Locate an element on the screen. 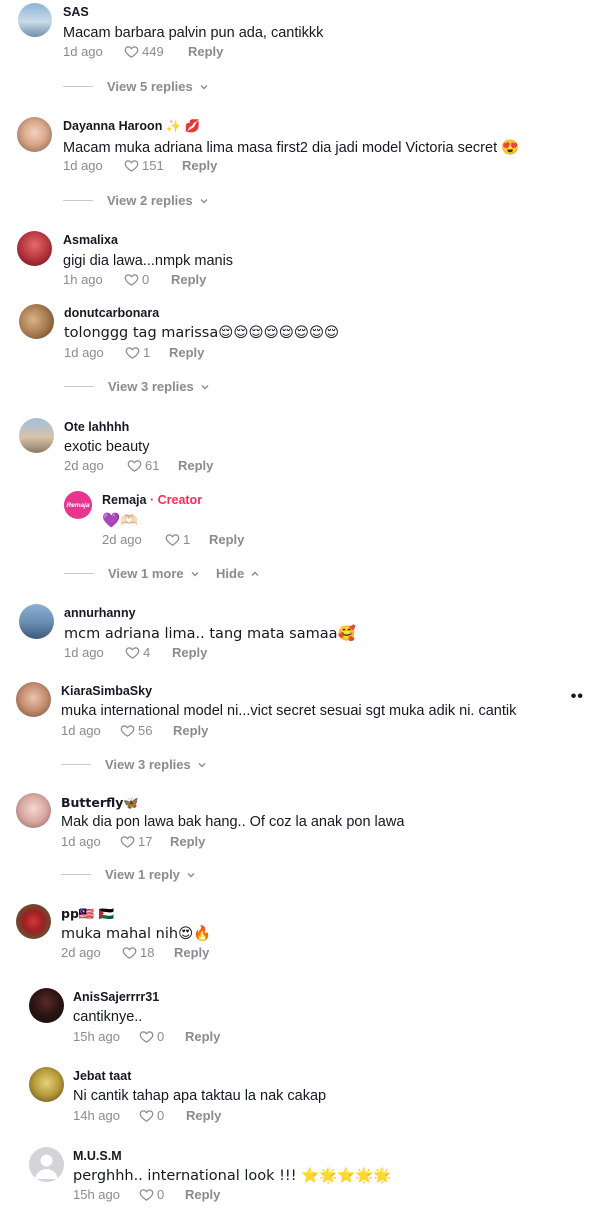 The height and width of the screenshot is (1208, 590). comment-username: Ote lahhhh is located at coordinates (96, 427).